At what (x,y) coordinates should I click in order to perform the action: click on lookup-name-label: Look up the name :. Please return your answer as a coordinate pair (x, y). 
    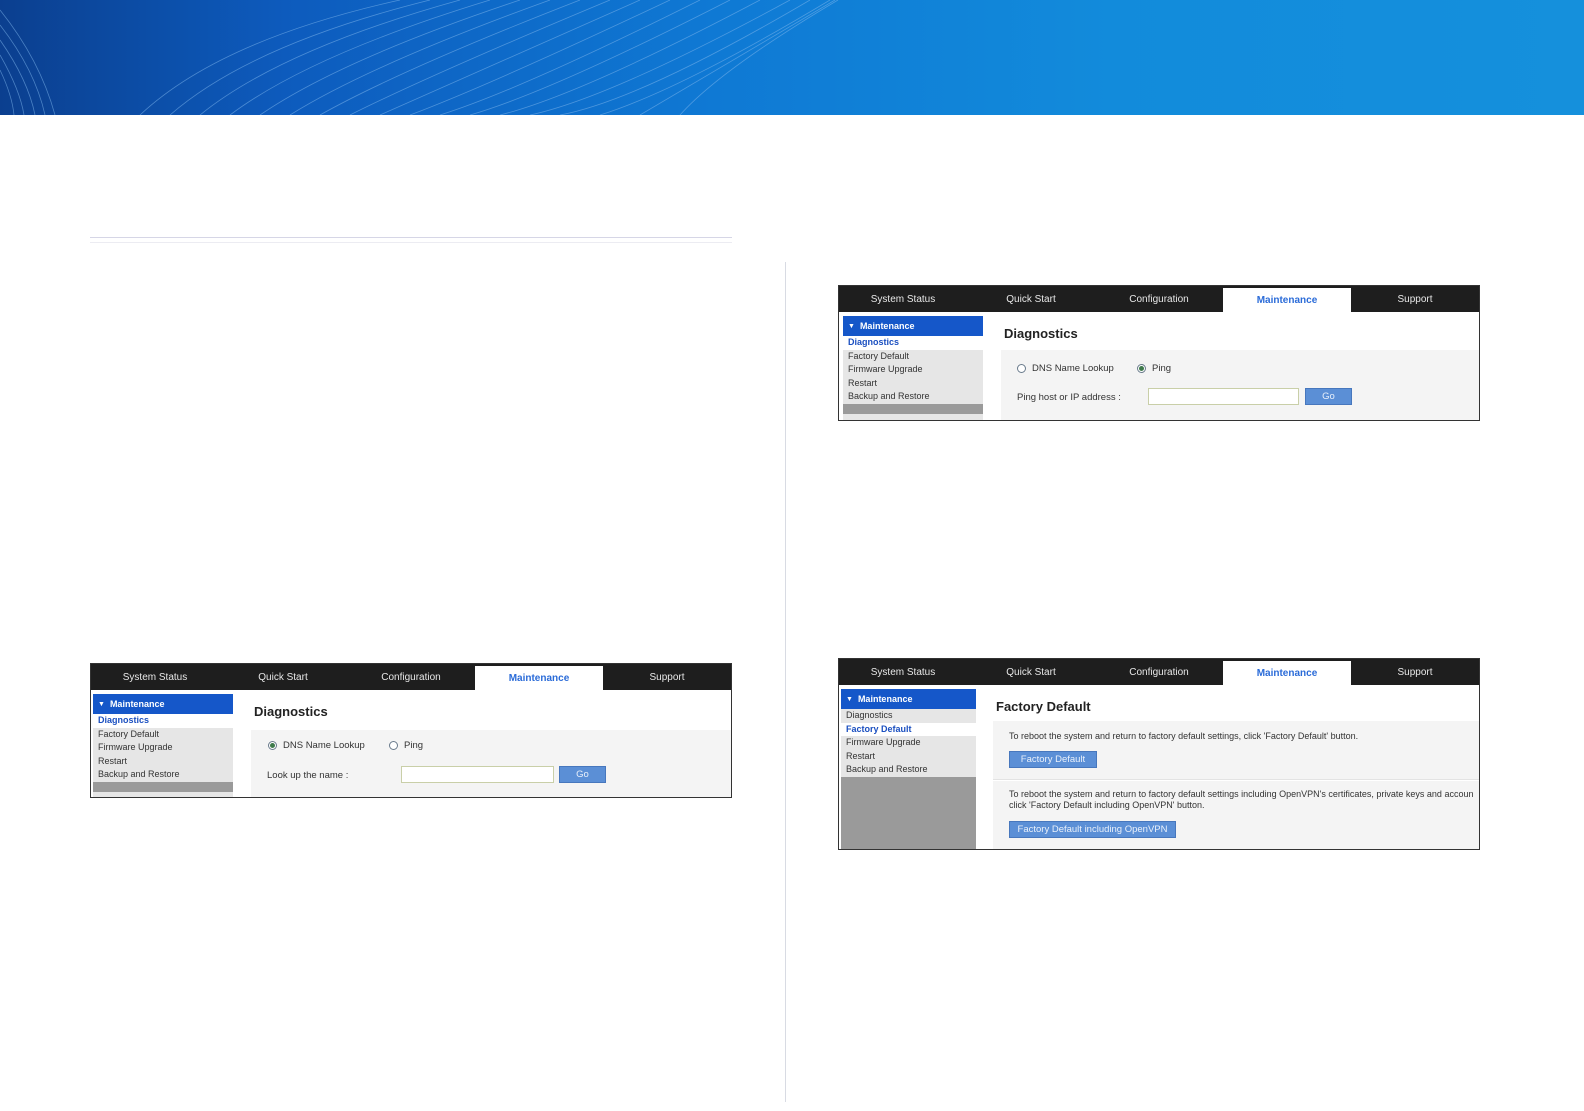
    Looking at the image, I should click on (308, 775).